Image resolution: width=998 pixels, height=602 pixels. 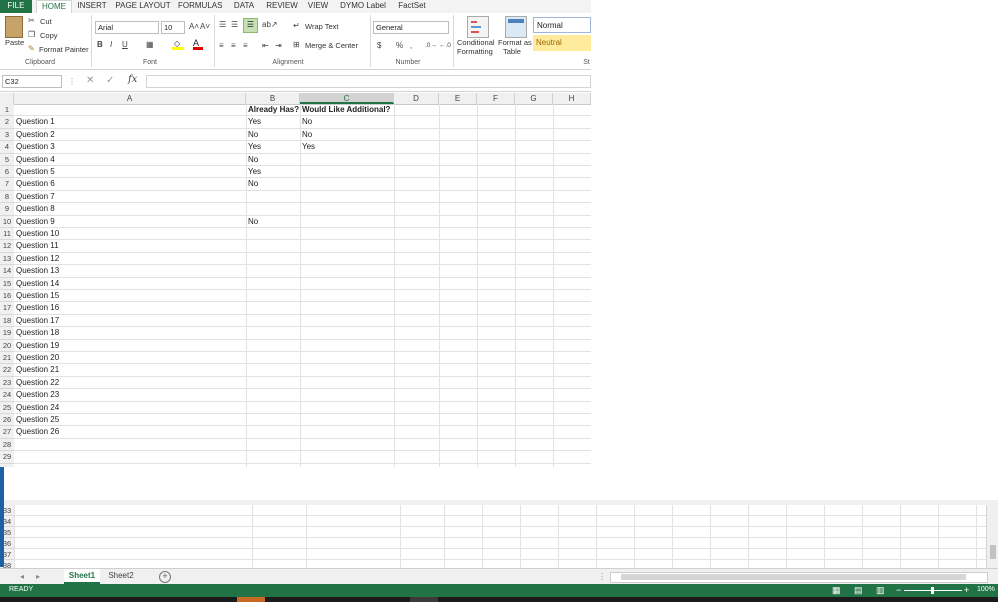 What do you see at coordinates (130, 284) in the screenshot?
I see `cell-a15: Question 14` at bounding box center [130, 284].